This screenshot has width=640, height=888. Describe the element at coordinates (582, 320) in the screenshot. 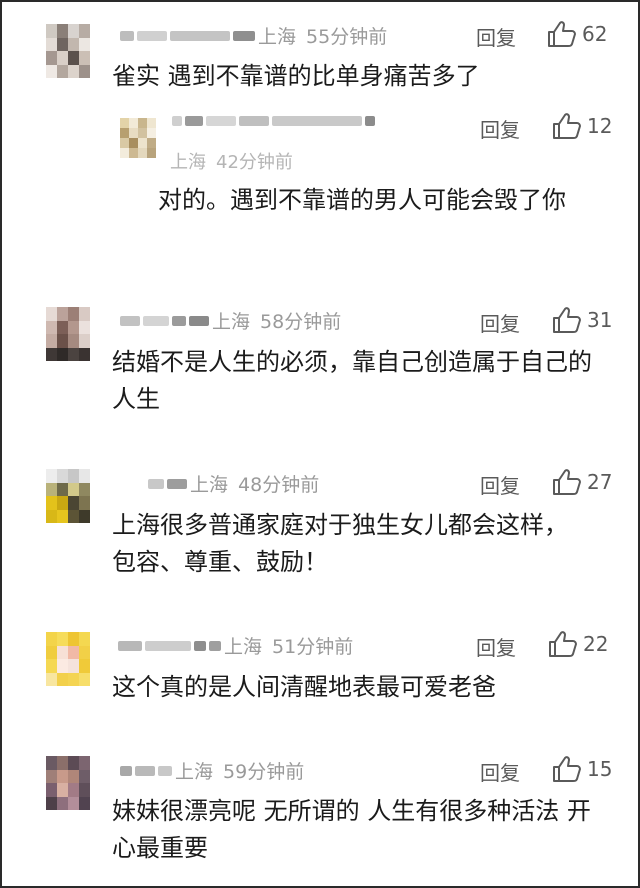

I see `like-button: 31` at that location.